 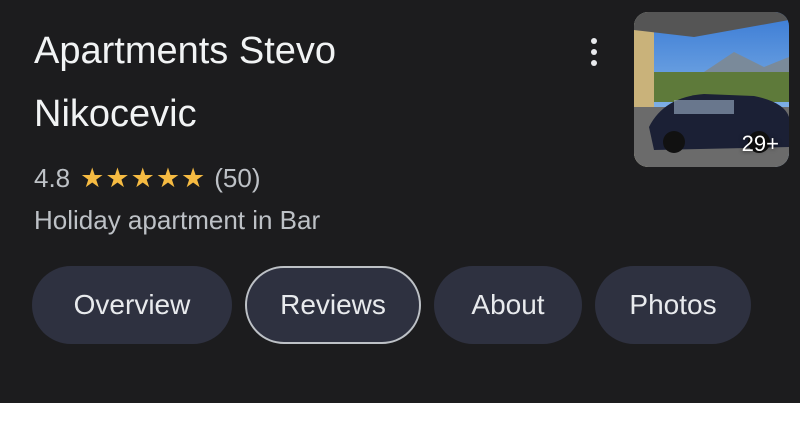 I want to click on rating-value: 4.8, so click(x=52, y=177).